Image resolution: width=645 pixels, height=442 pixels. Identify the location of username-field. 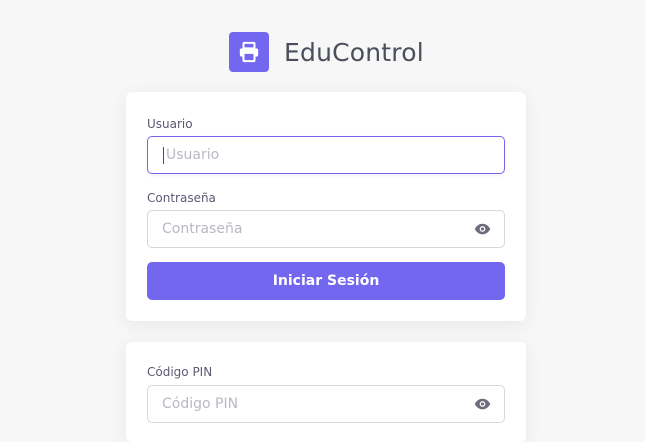
(326, 155).